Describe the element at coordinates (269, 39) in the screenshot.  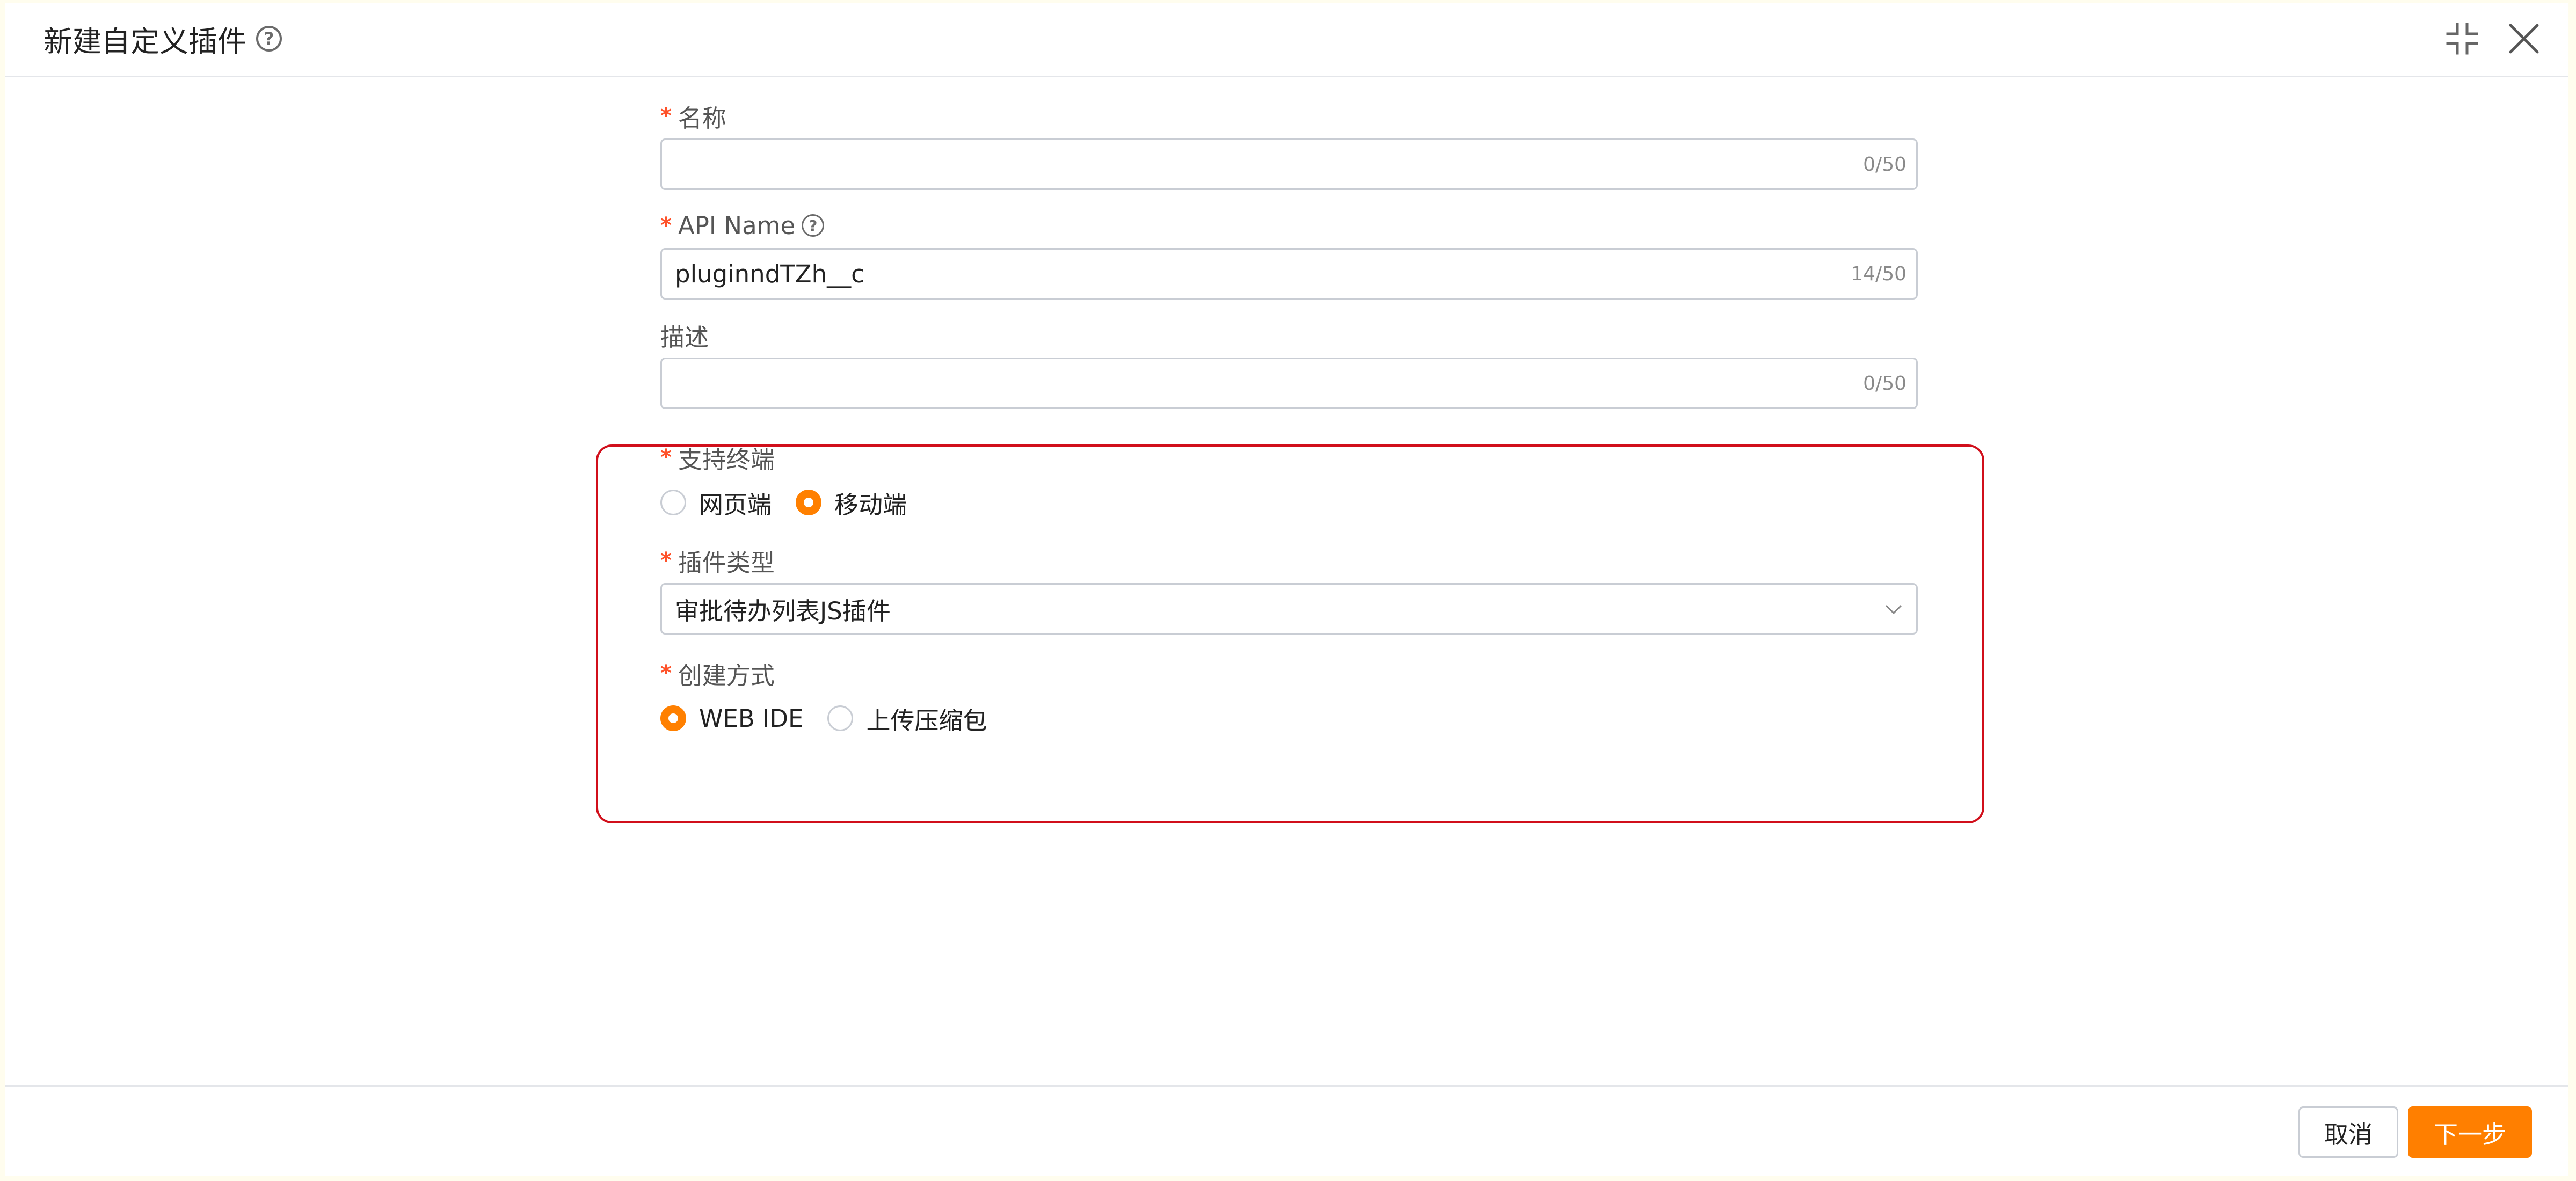
I see `help-icon: ?` at that location.